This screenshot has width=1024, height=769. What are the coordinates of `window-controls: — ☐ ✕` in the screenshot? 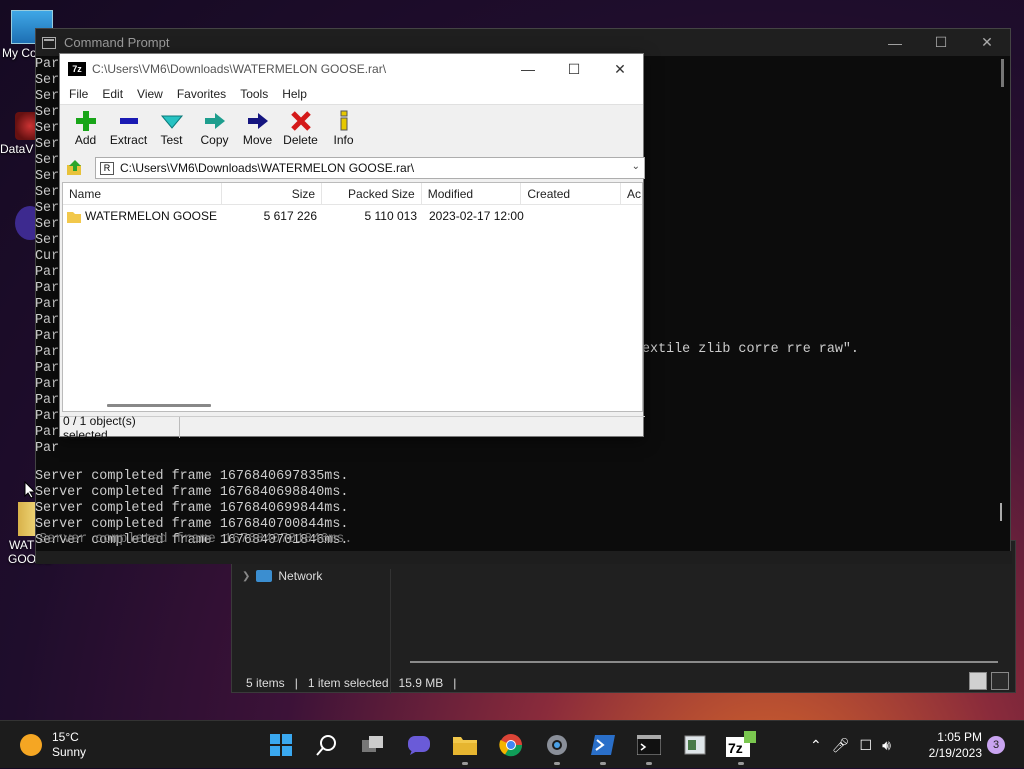 It's located at (941, 42).